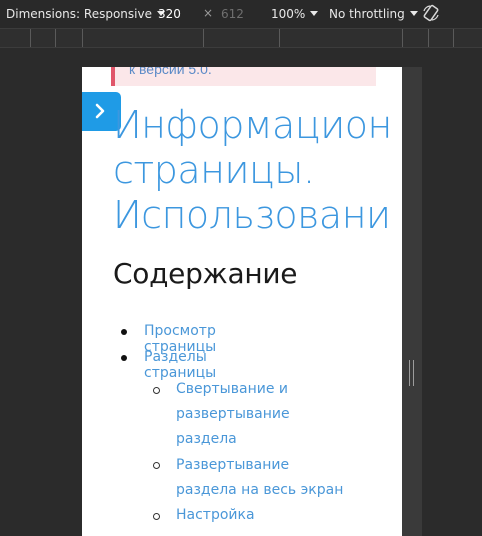 The height and width of the screenshot is (536, 482). What do you see at coordinates (208, 13) in the screenshot?
I see `times-sign: ×` at bounding box center [208, 13].